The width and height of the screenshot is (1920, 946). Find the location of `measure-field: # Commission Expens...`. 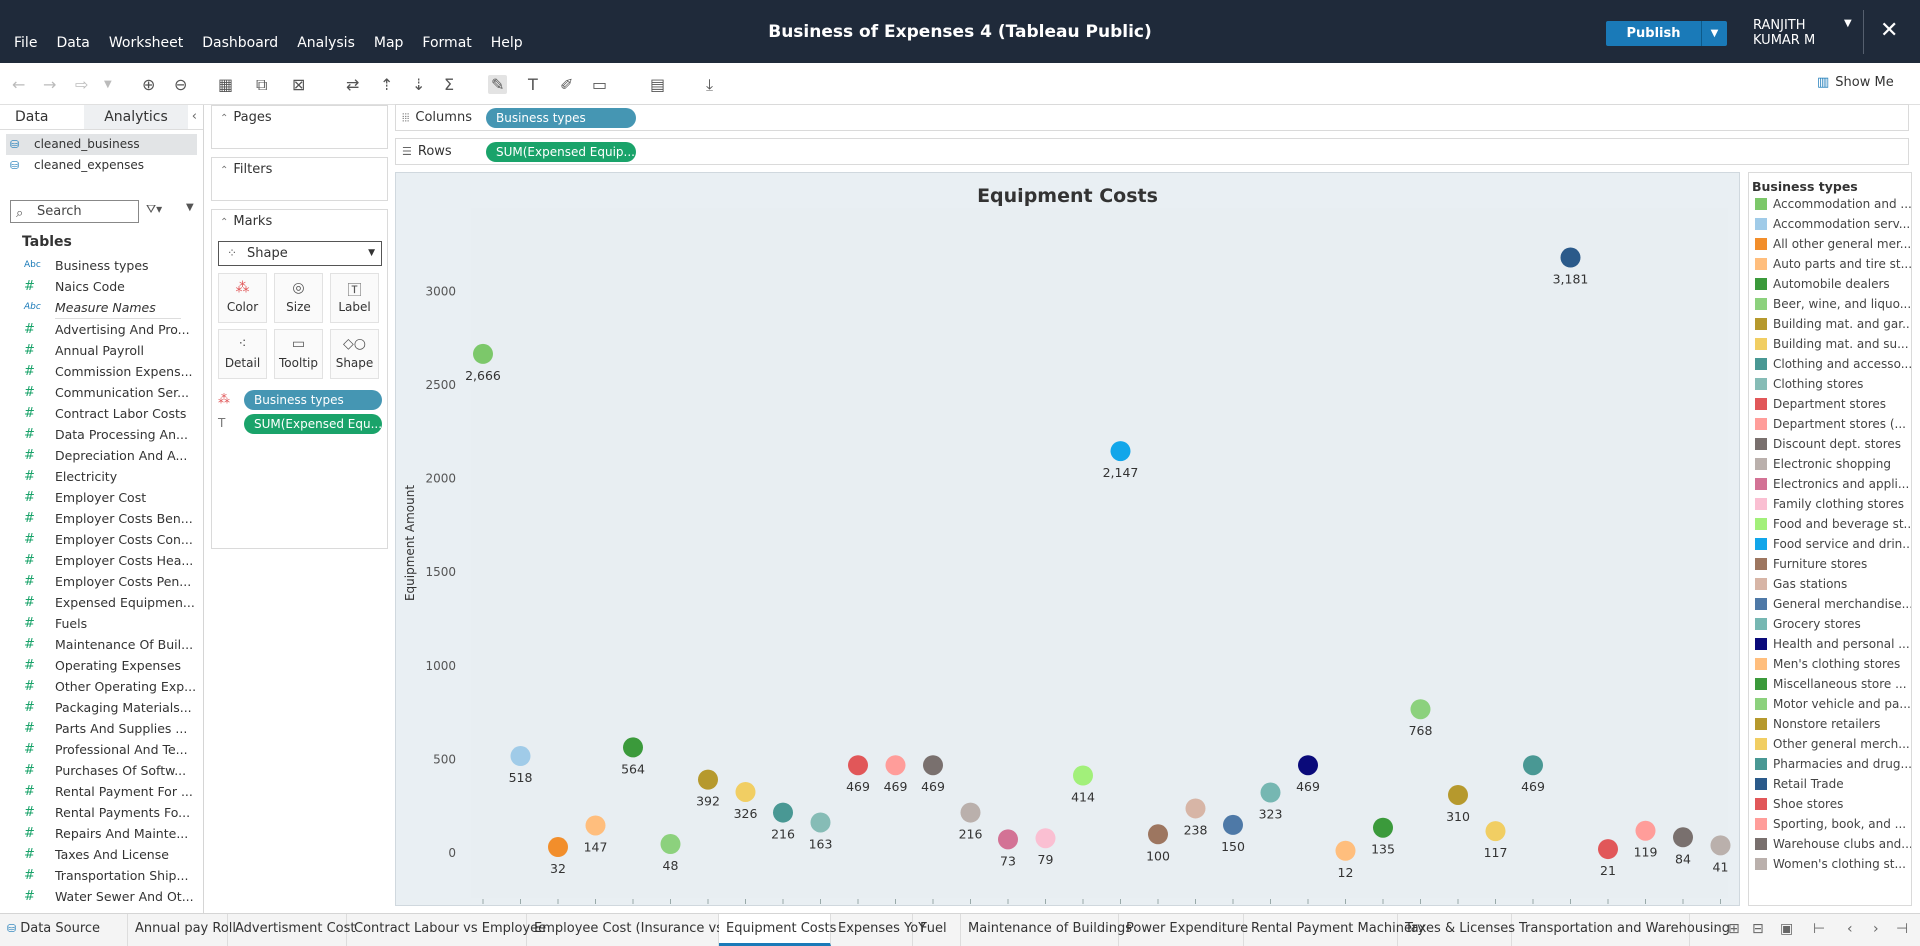

measure-field: # Commission Expens... is located at coordinates (101, 371).